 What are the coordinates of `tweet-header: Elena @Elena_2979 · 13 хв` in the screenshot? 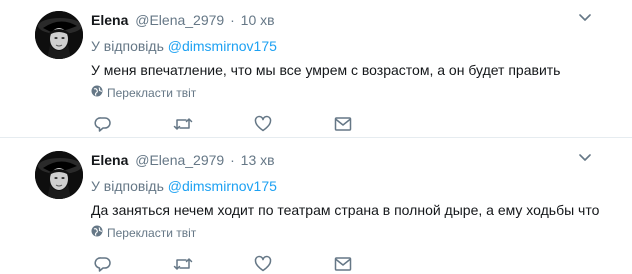 It's located at (183, 160).